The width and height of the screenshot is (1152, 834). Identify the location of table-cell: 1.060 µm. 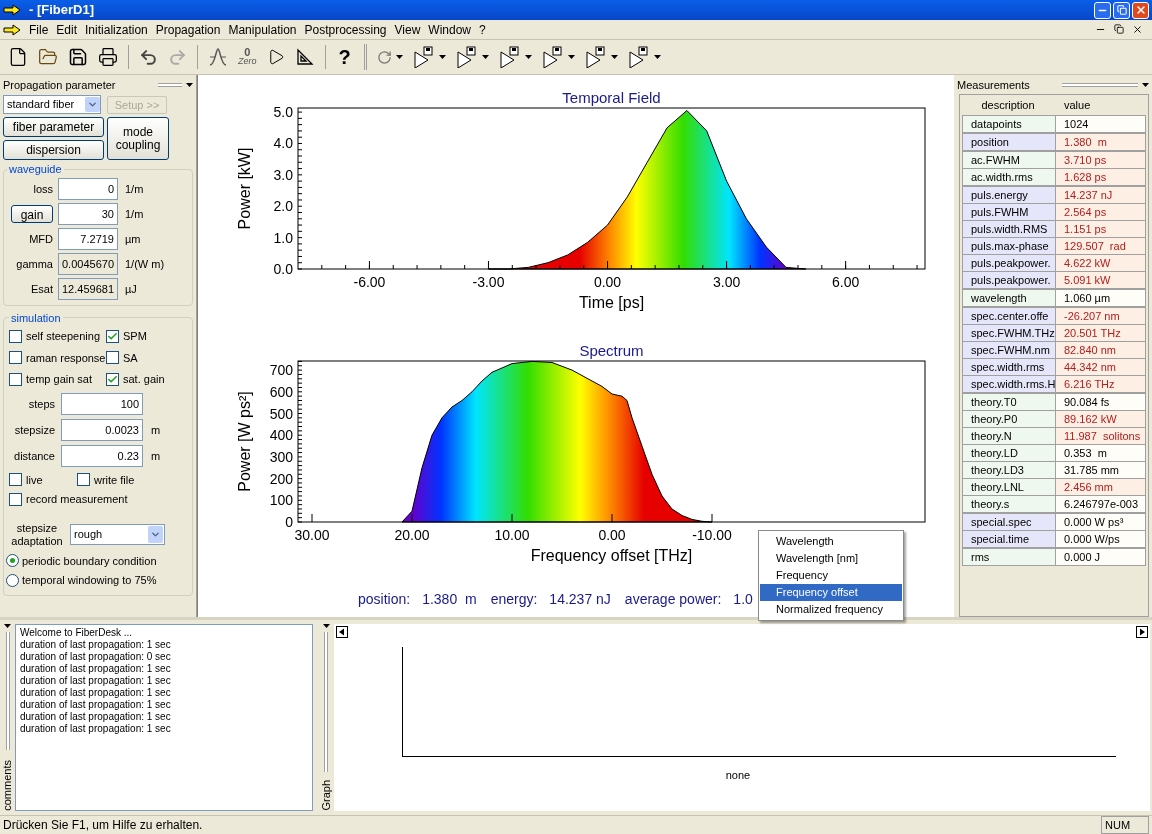
(1100, 298).